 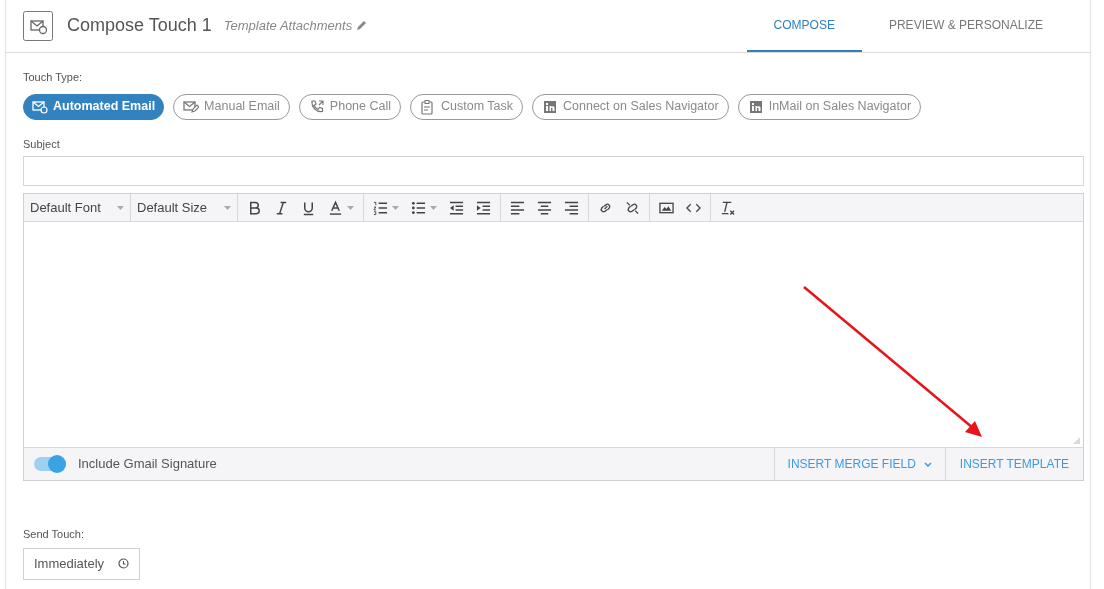 I want to click on insert-merge-field-button: INSERT MERGE FIELD, so click(x=859, y=464).